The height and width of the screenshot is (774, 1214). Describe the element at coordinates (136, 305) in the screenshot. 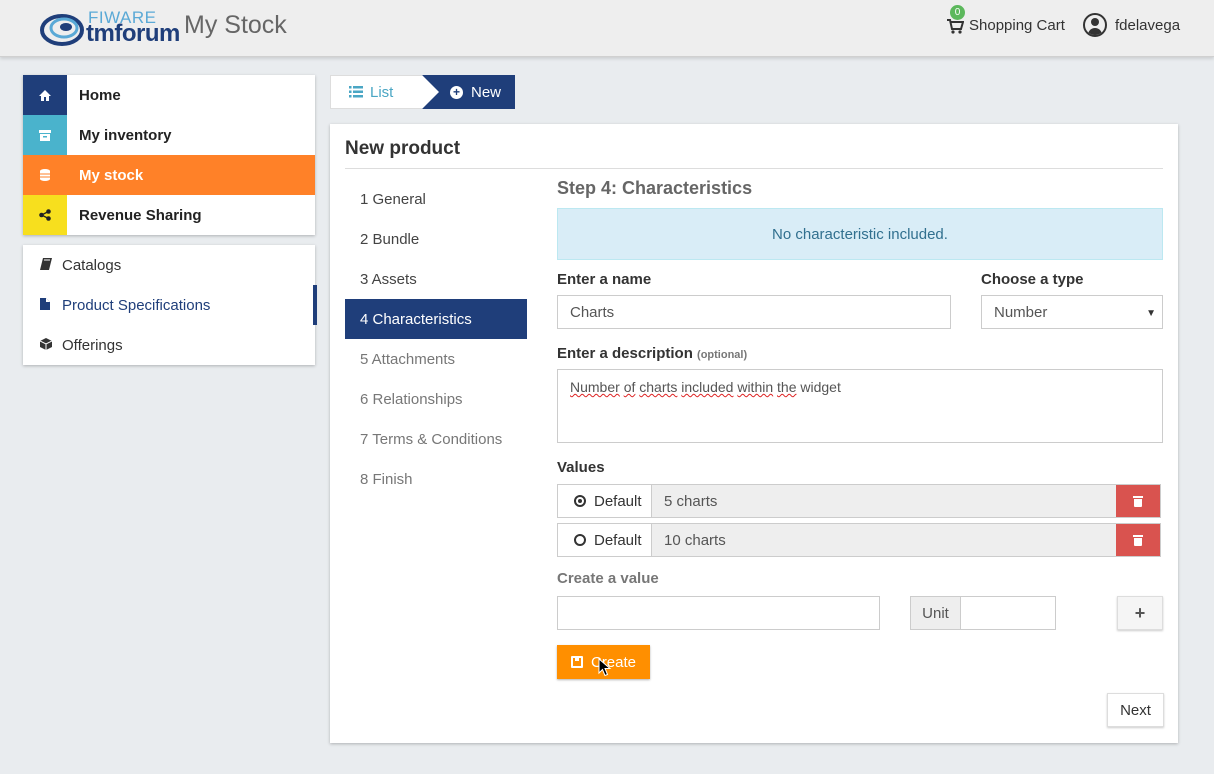

I see `sub-nav-label: Product Specifications` at that location.